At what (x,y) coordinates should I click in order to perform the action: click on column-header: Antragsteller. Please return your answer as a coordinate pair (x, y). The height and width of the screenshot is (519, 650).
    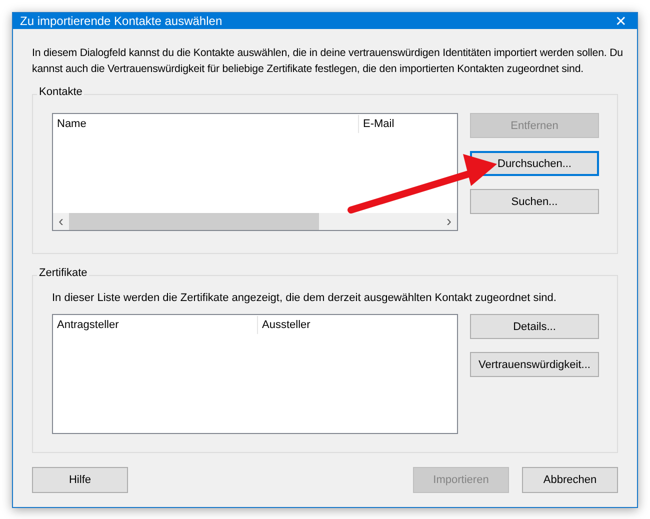
    Looking at the image, I should click on (155, 325).